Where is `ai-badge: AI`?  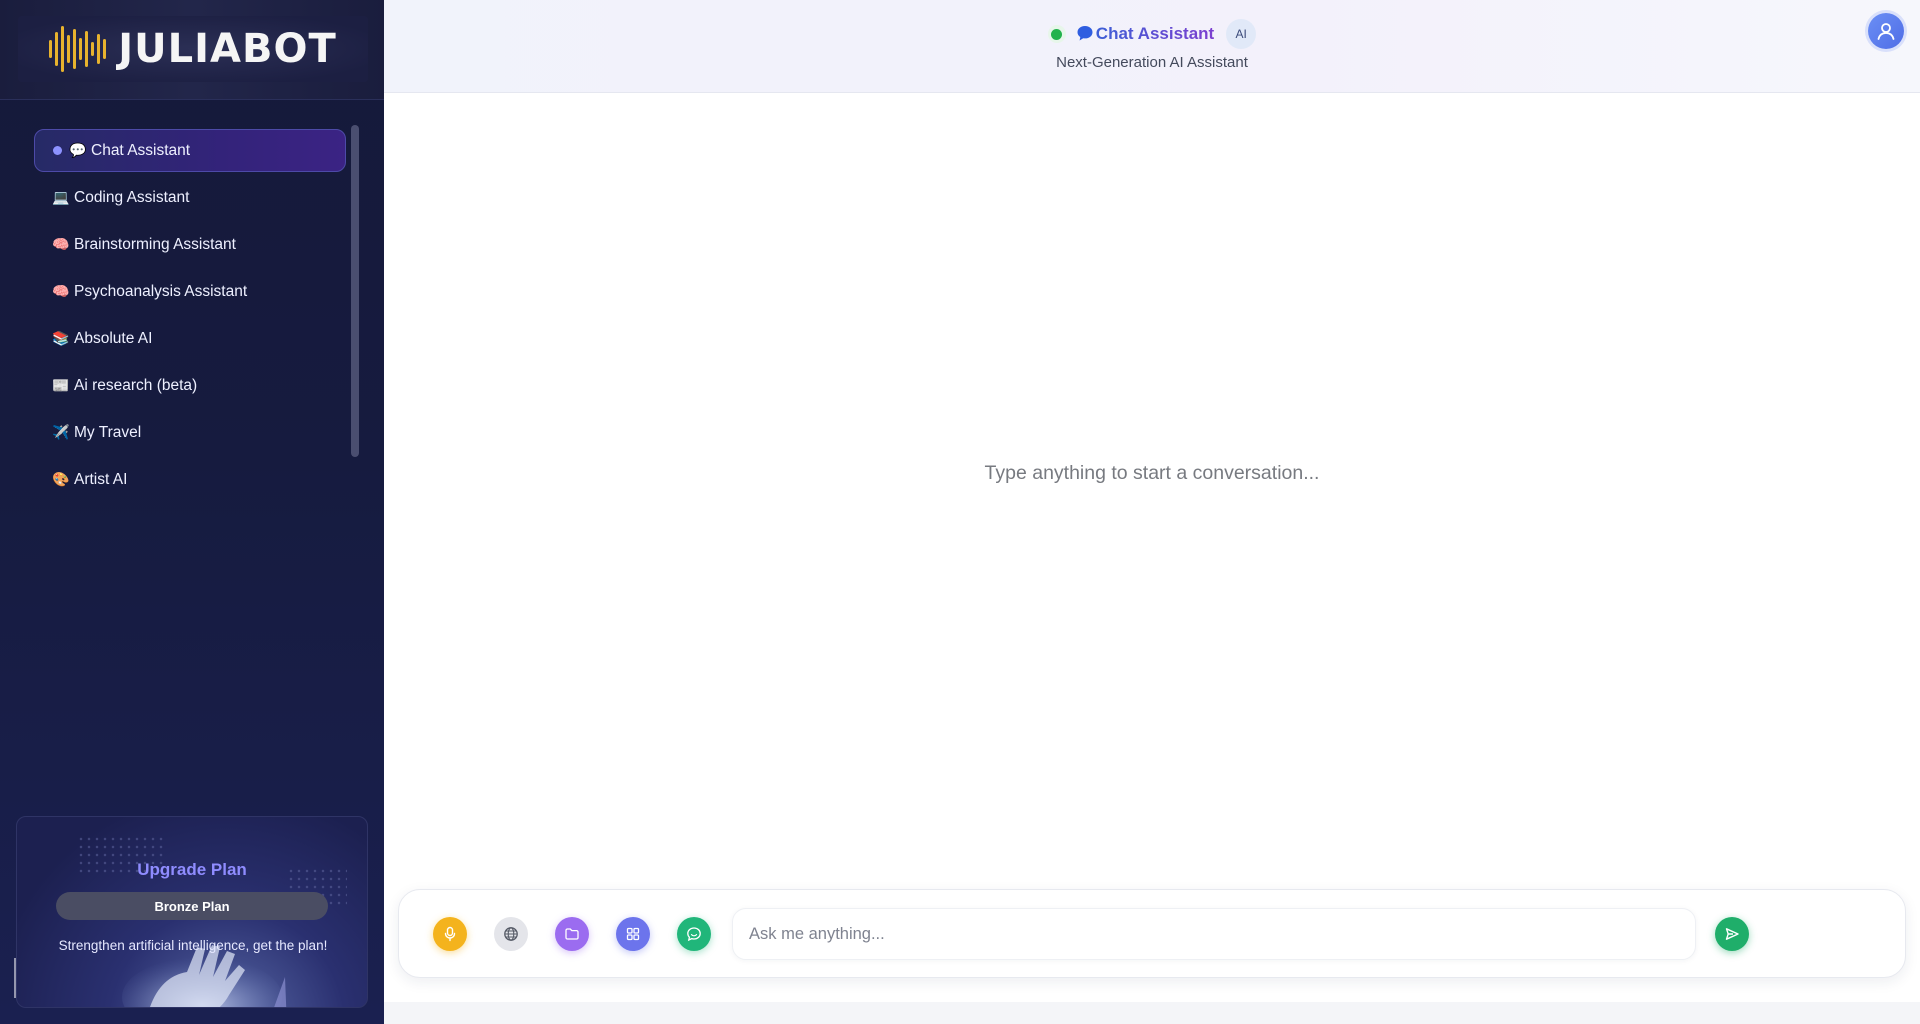 ai-badge: AI is located at coordinates (1241, 34).